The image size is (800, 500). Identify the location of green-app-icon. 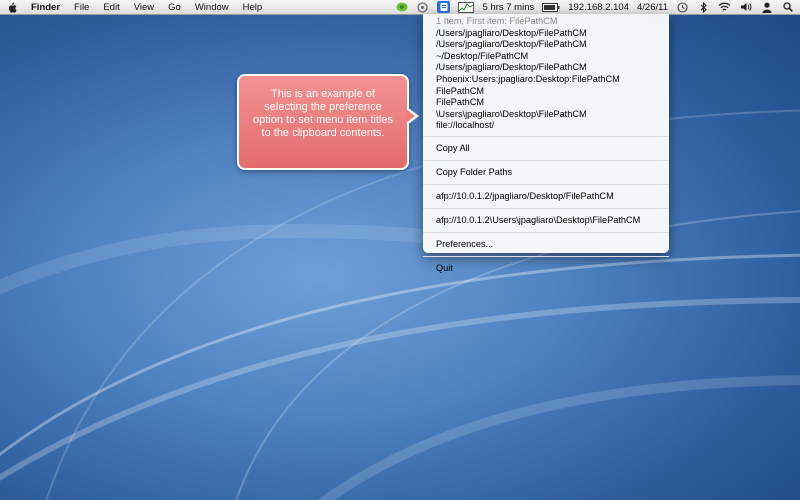
(401, 7).